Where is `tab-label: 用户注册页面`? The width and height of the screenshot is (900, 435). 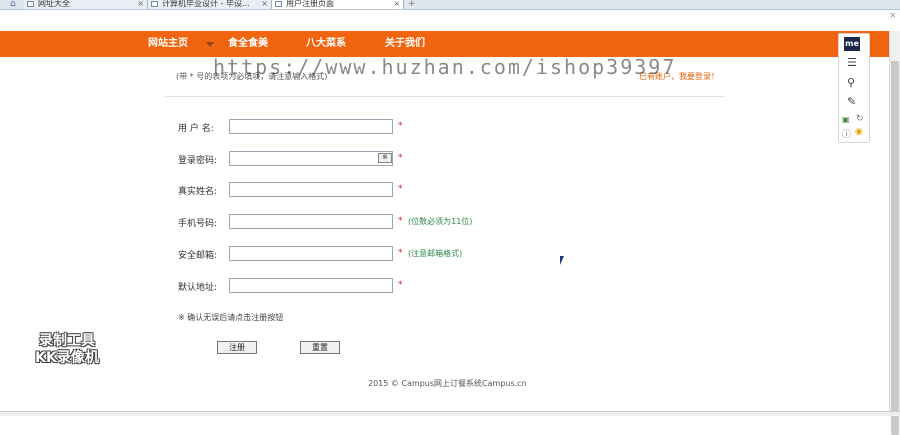 tab-label: 用户注册页面 is located at coordinates (310, 4).